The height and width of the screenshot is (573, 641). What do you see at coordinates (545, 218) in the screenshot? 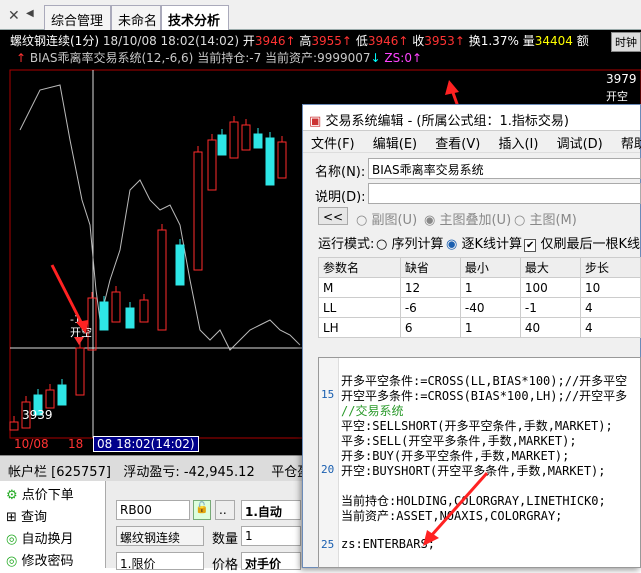
I see `mode-mainchart: ○ 主图(M)` at bounding box center [545, 218].